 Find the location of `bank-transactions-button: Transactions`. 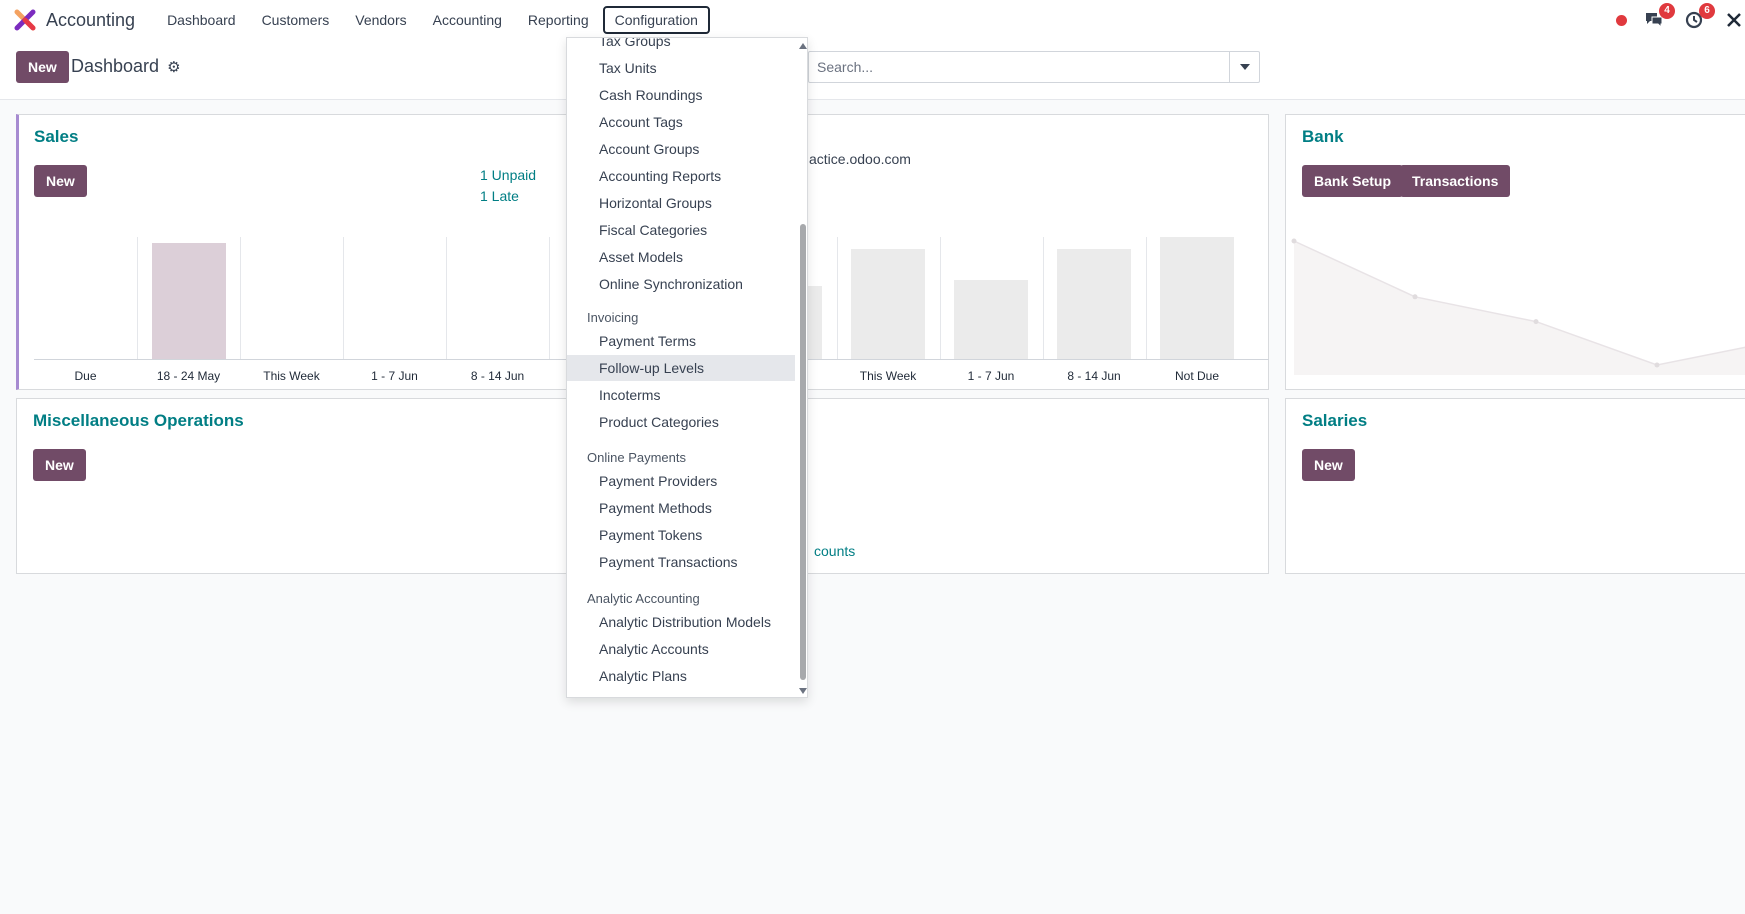

bank-transactions-button: Transactions is located at coordinates (1455, 181).